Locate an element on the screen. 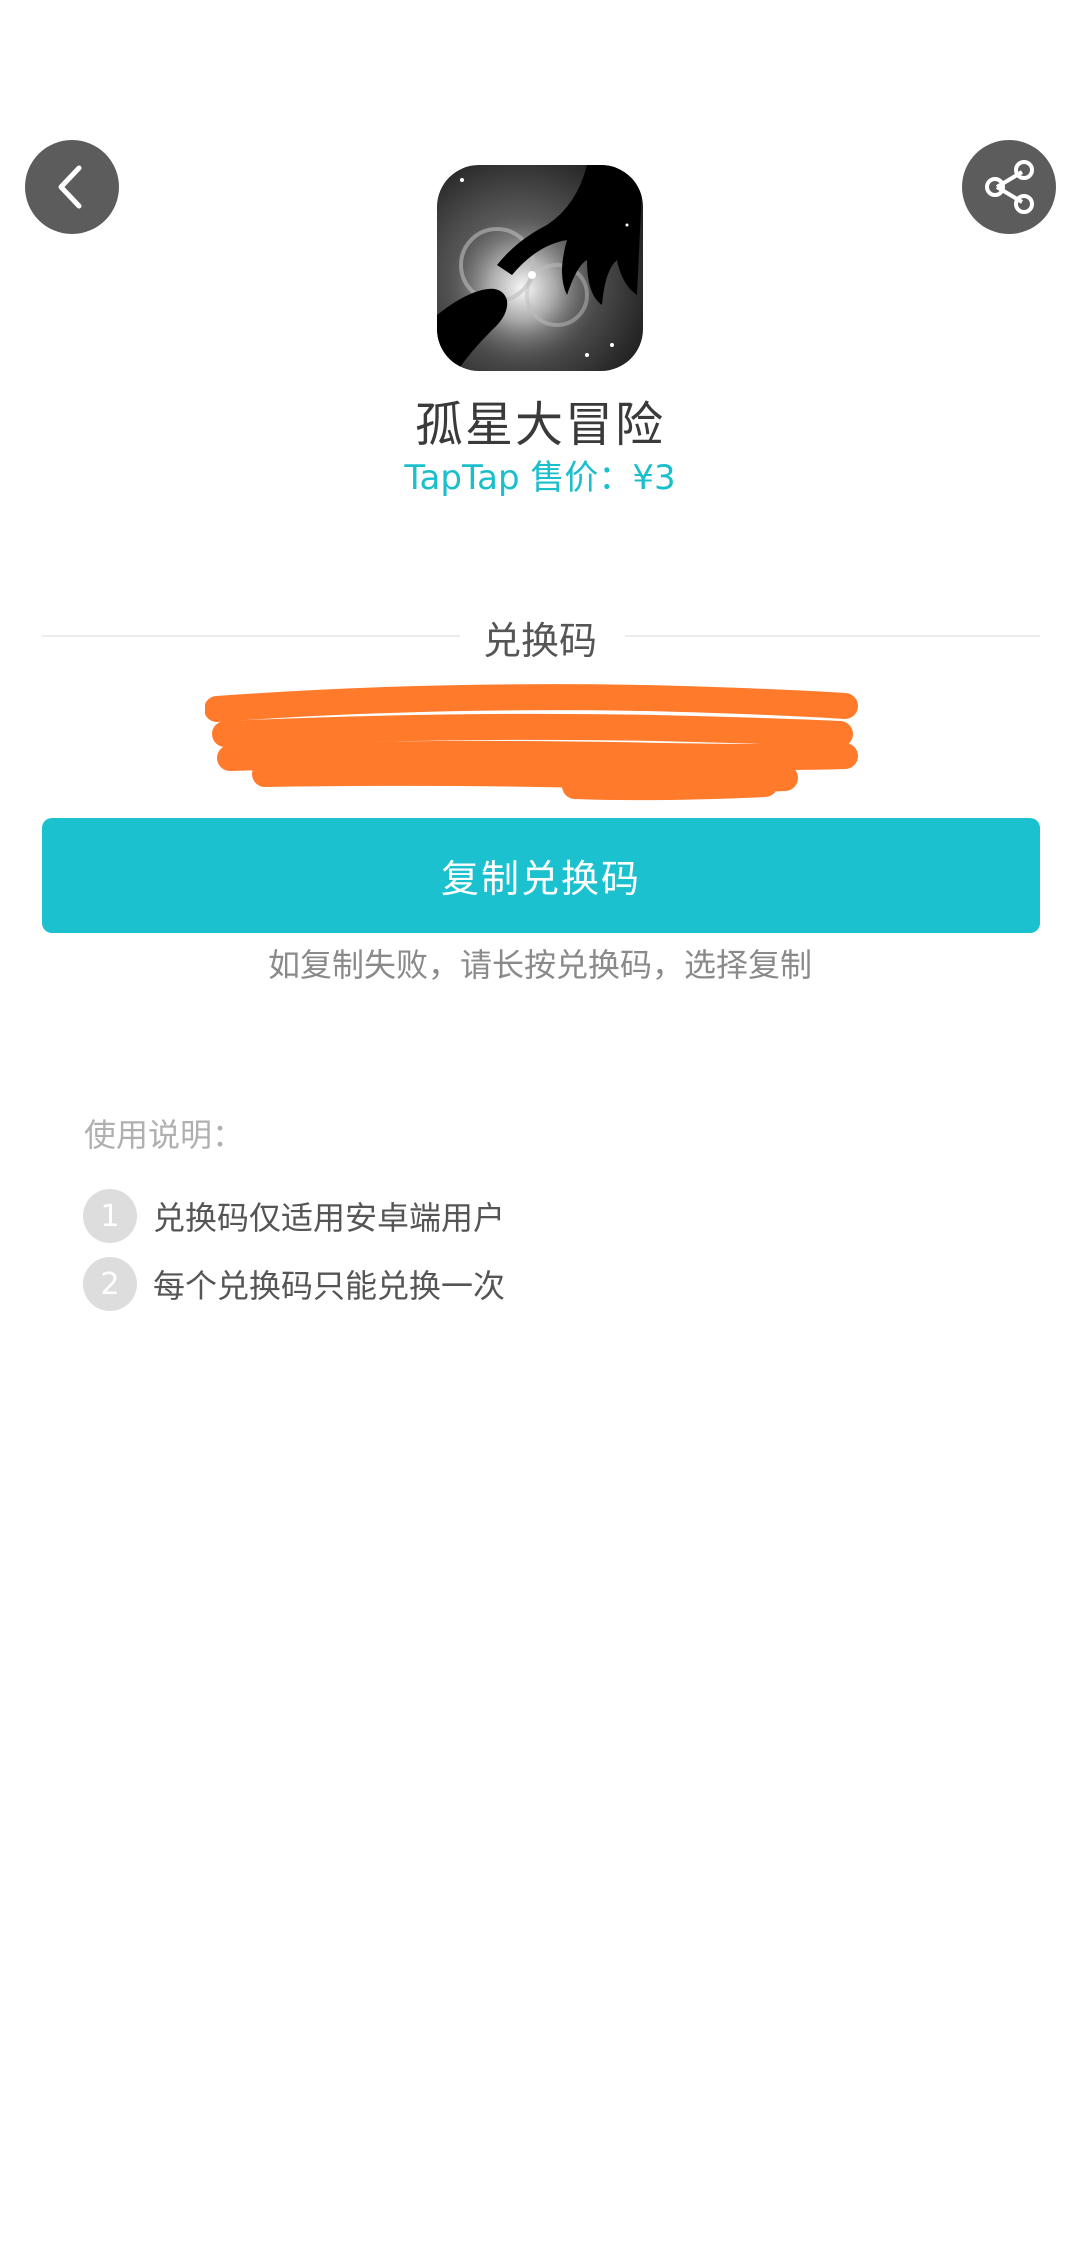 Image resolution: width=1080 pixels, height=2248 pixels. app-price: TapTap 售价：¥3 is located at coordinates (540, 478).